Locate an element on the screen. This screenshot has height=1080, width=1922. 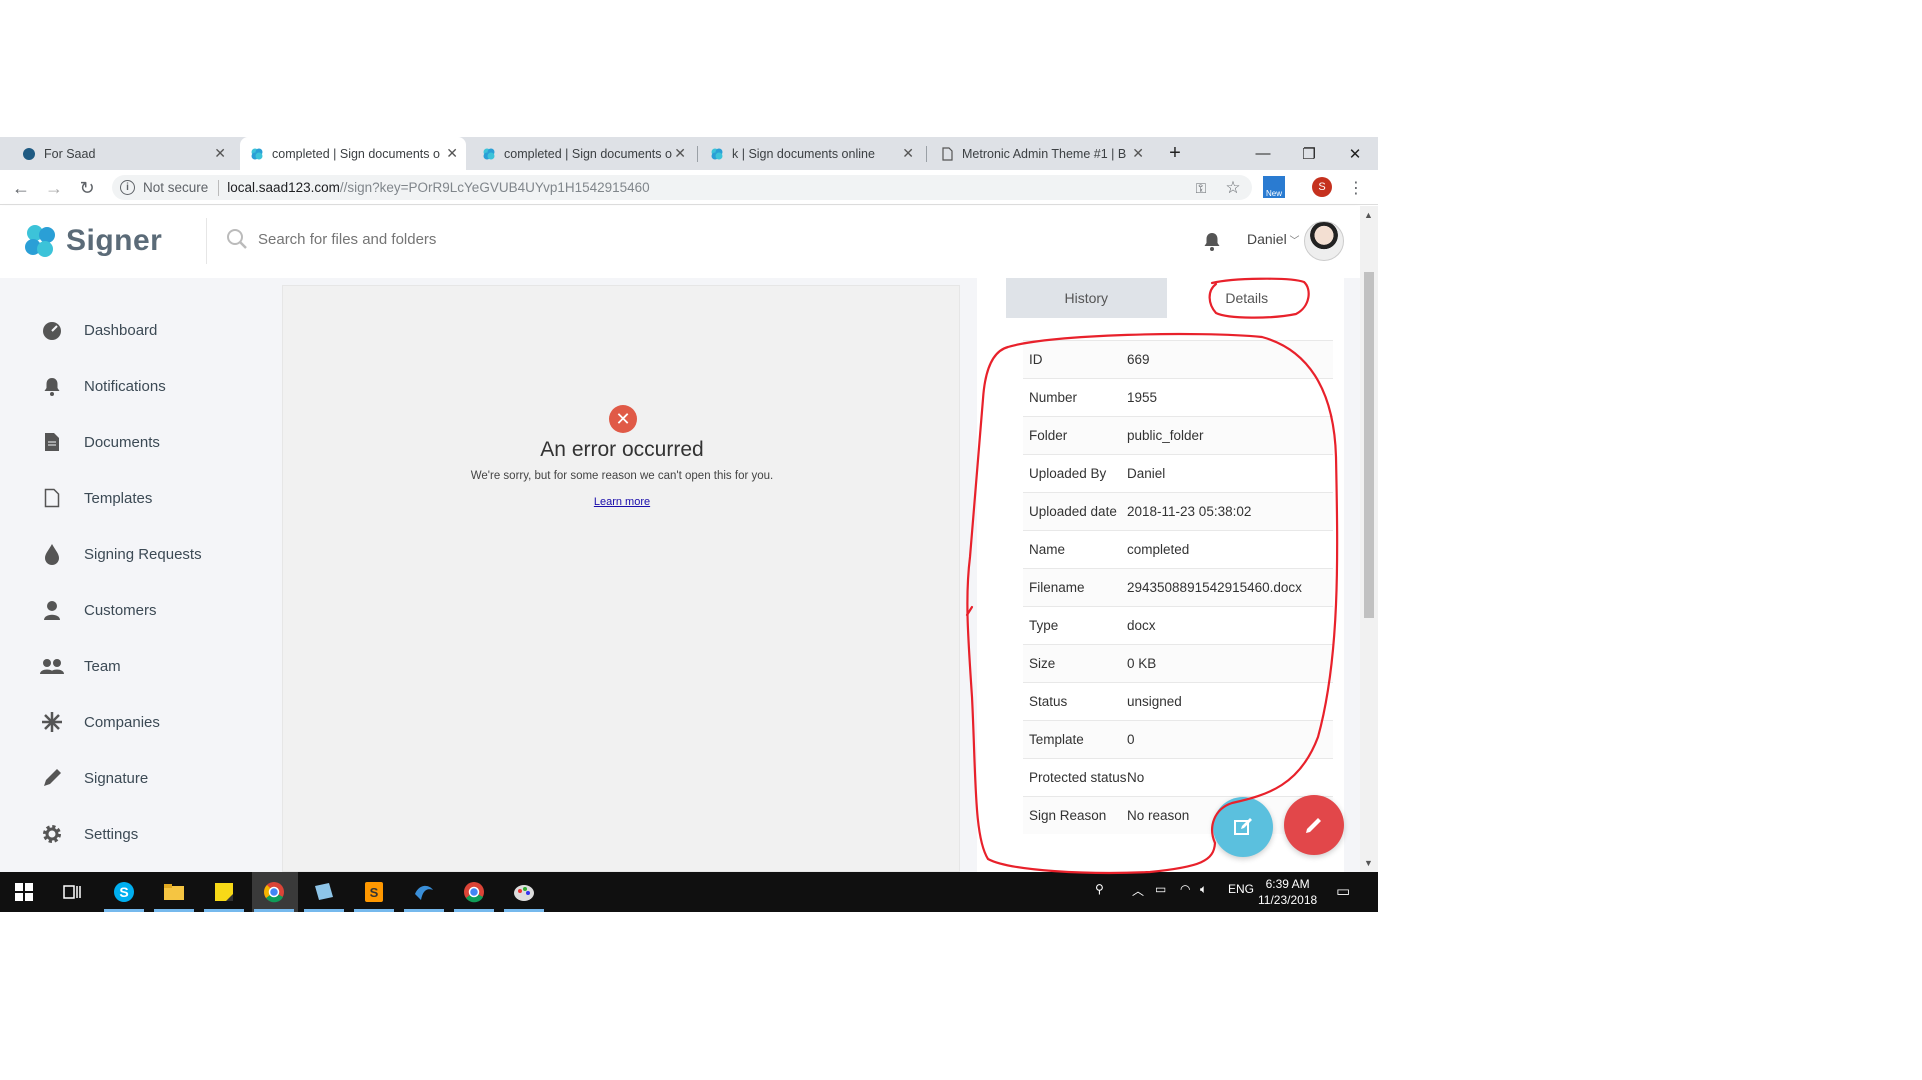
paint-icon is located at coordinates (524, 892).